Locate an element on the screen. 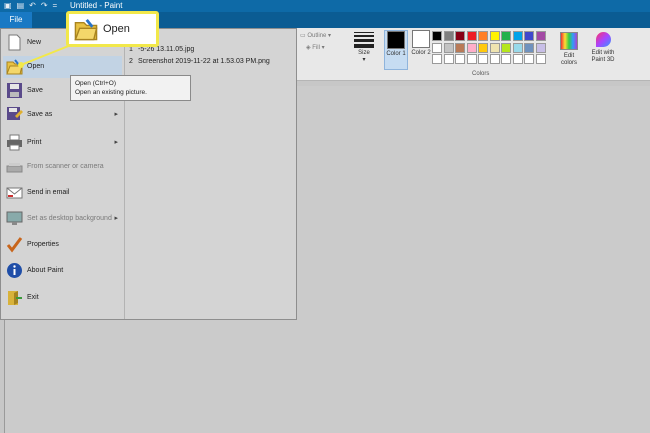 The image size is (650, 433). menu-item-save-as: Save as ▸ is located at coordinates (62, 115).